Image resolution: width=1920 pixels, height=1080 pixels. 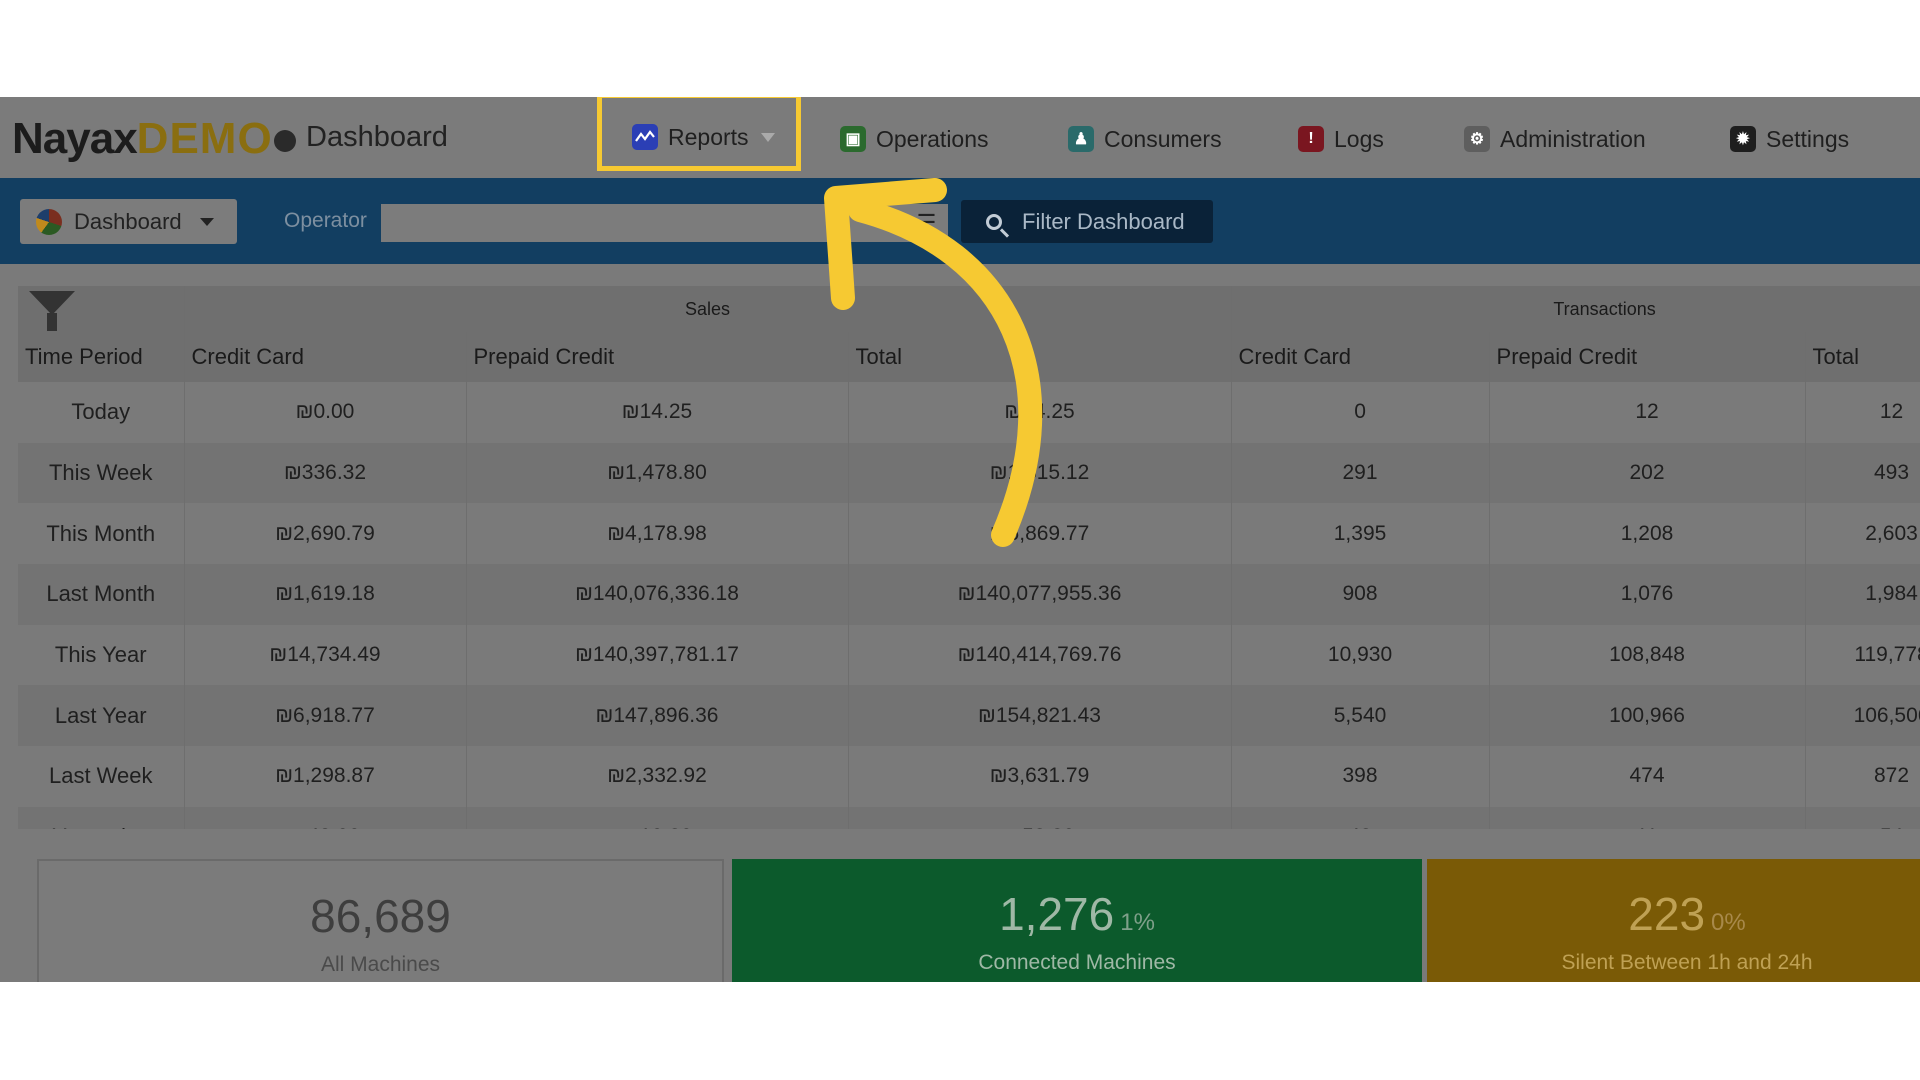 I want to click on cell-value: 10,930, so click(x=1360, y=655).